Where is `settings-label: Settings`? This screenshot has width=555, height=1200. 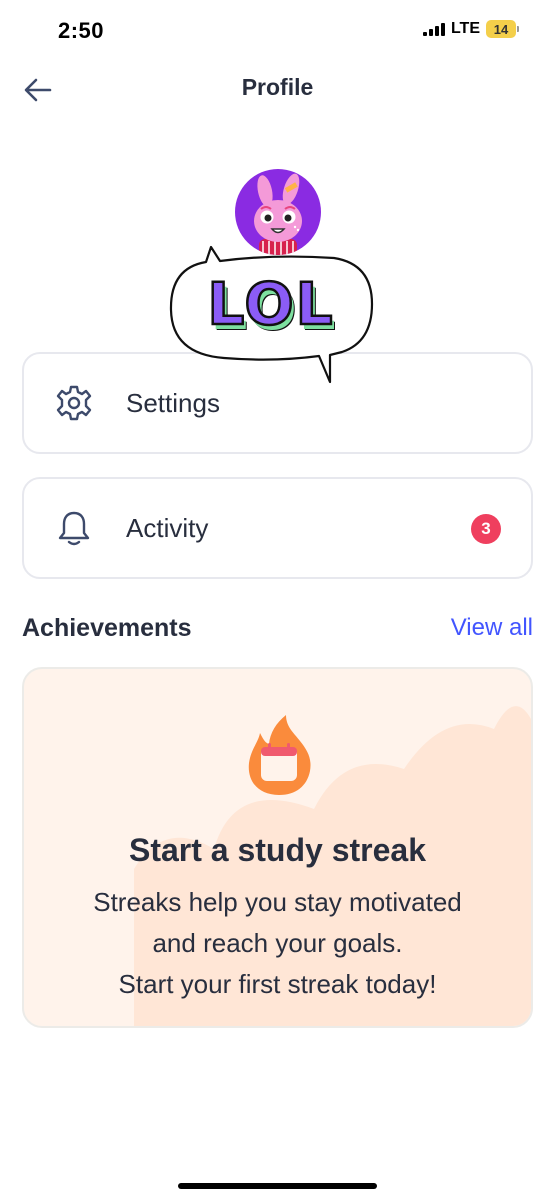
settings-label: Settings is located at coordinates (173, 402).